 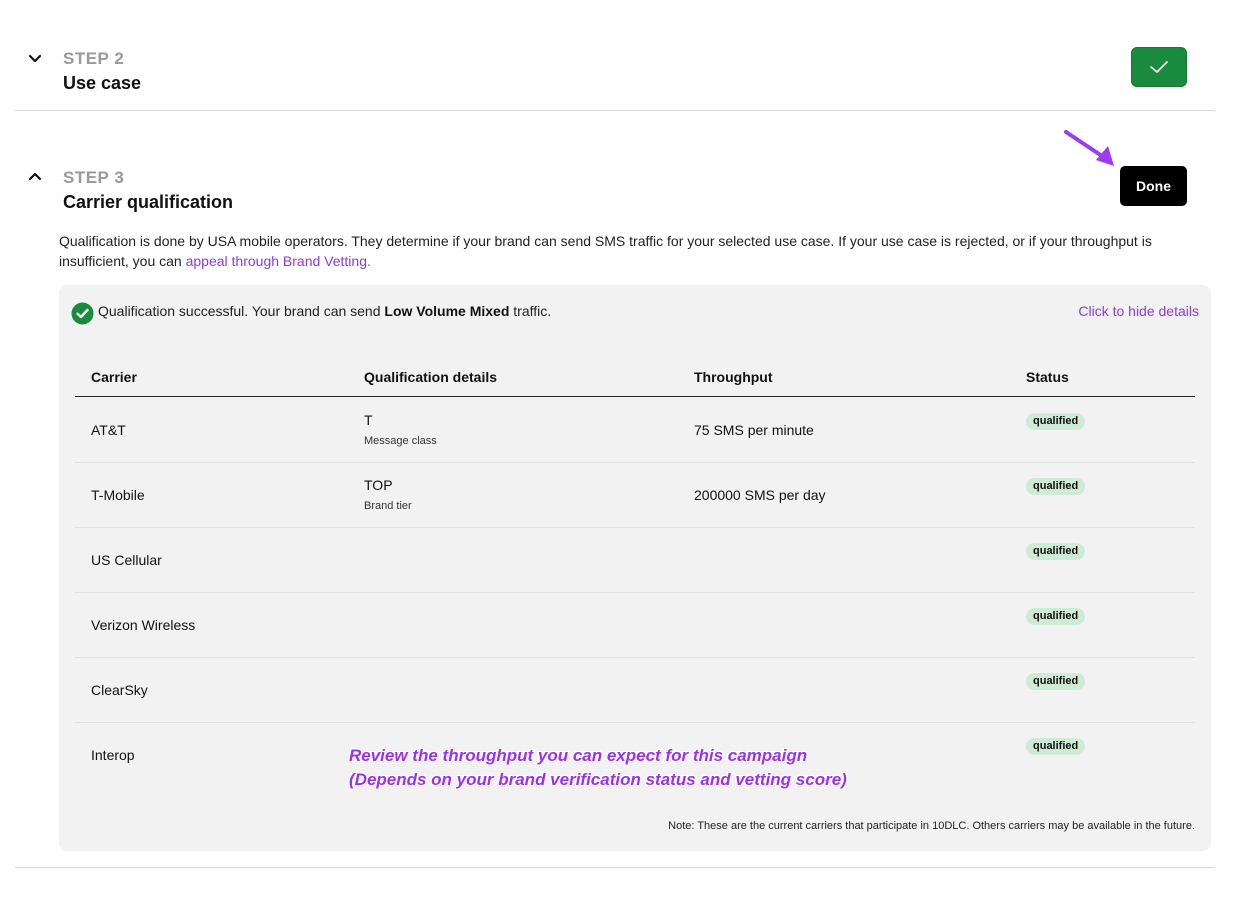 I want to click on check-circle-icon, so click(x=82, y=313).